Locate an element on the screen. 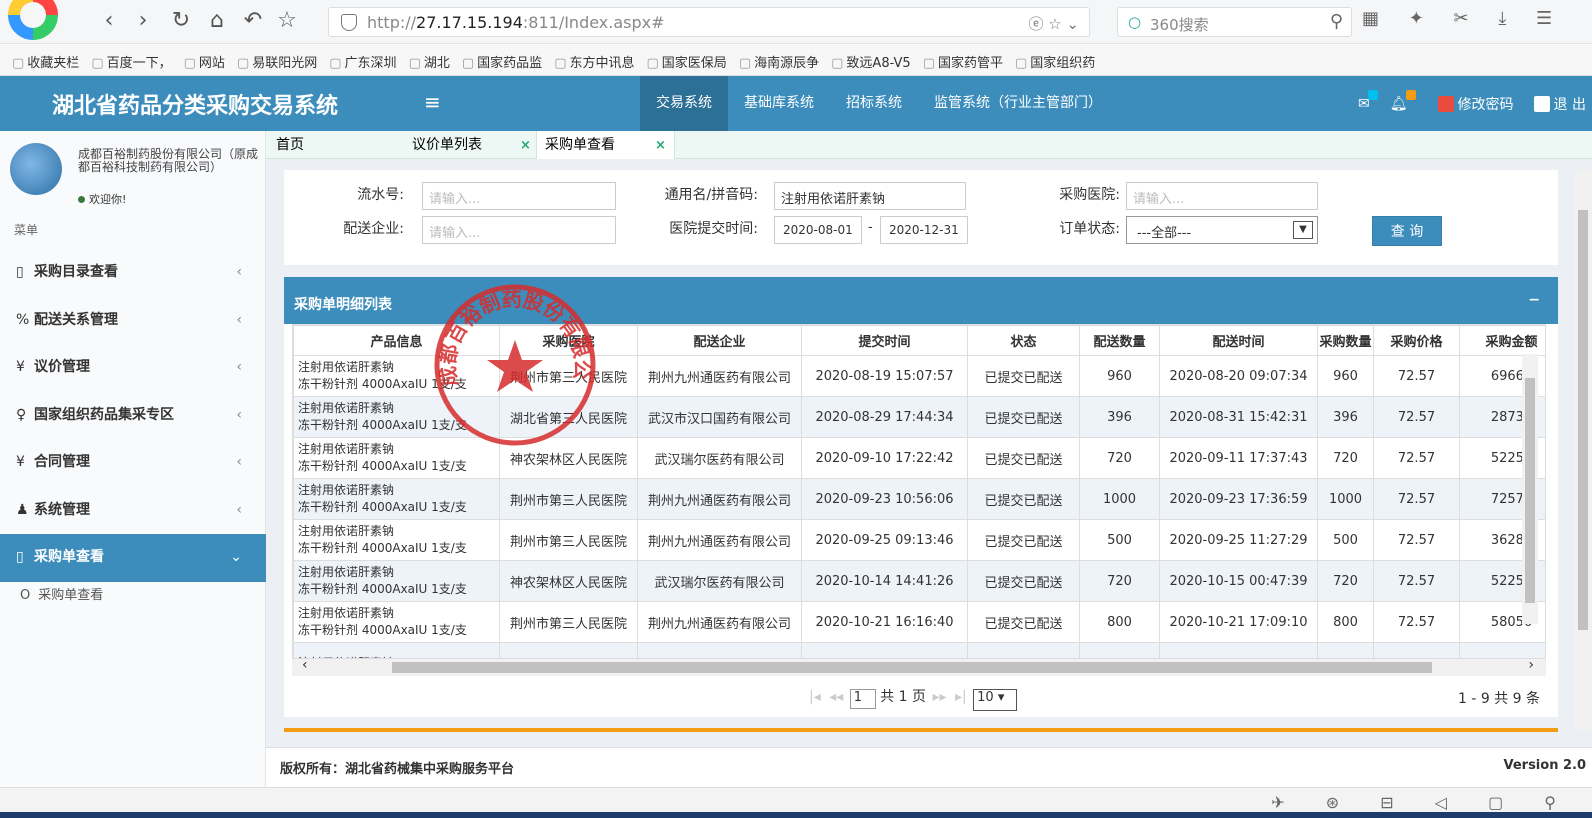 The image size is (1592, 818). distributor-label: 配送企业: is located at coordinates (373, 229).